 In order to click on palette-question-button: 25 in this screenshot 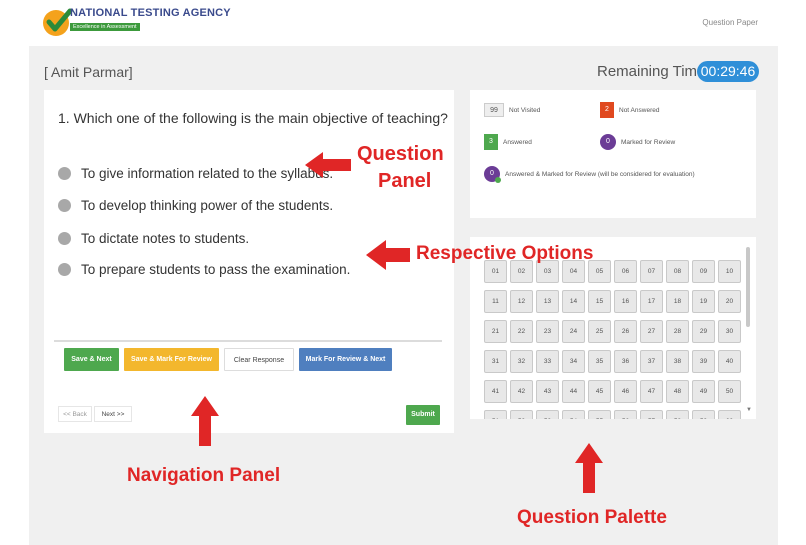, I will do `click(599, 331)`.